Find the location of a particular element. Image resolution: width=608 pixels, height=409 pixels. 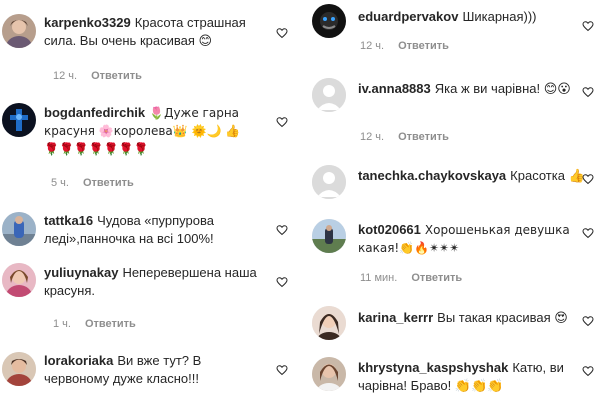

comment-time: 11 мин. is located at coordinates (379, 278).